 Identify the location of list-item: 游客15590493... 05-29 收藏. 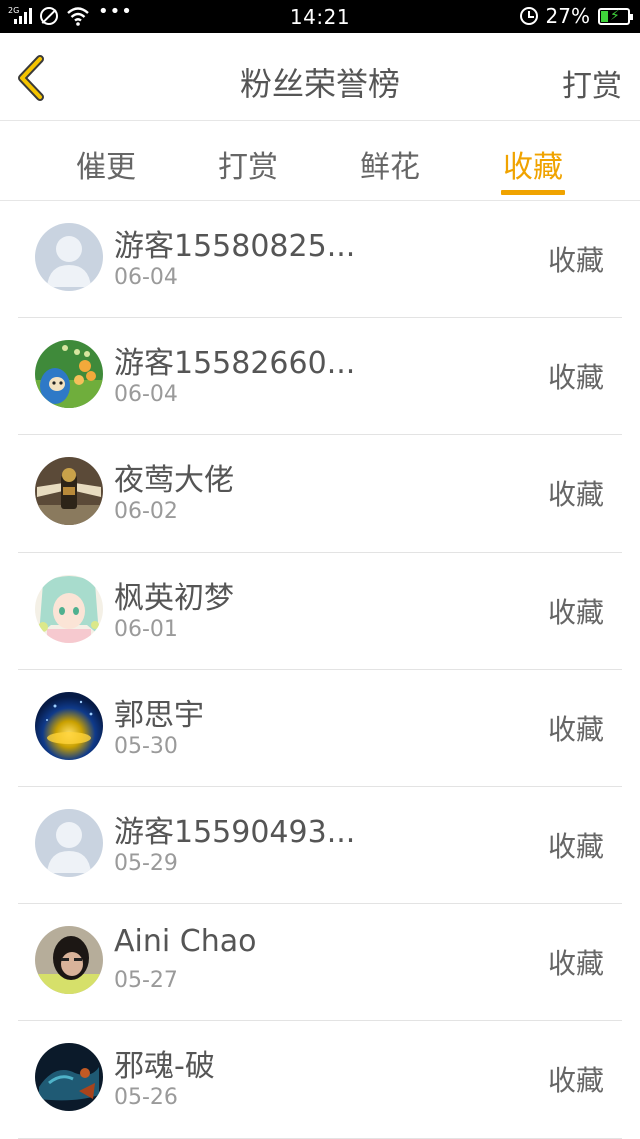
(320, 846).